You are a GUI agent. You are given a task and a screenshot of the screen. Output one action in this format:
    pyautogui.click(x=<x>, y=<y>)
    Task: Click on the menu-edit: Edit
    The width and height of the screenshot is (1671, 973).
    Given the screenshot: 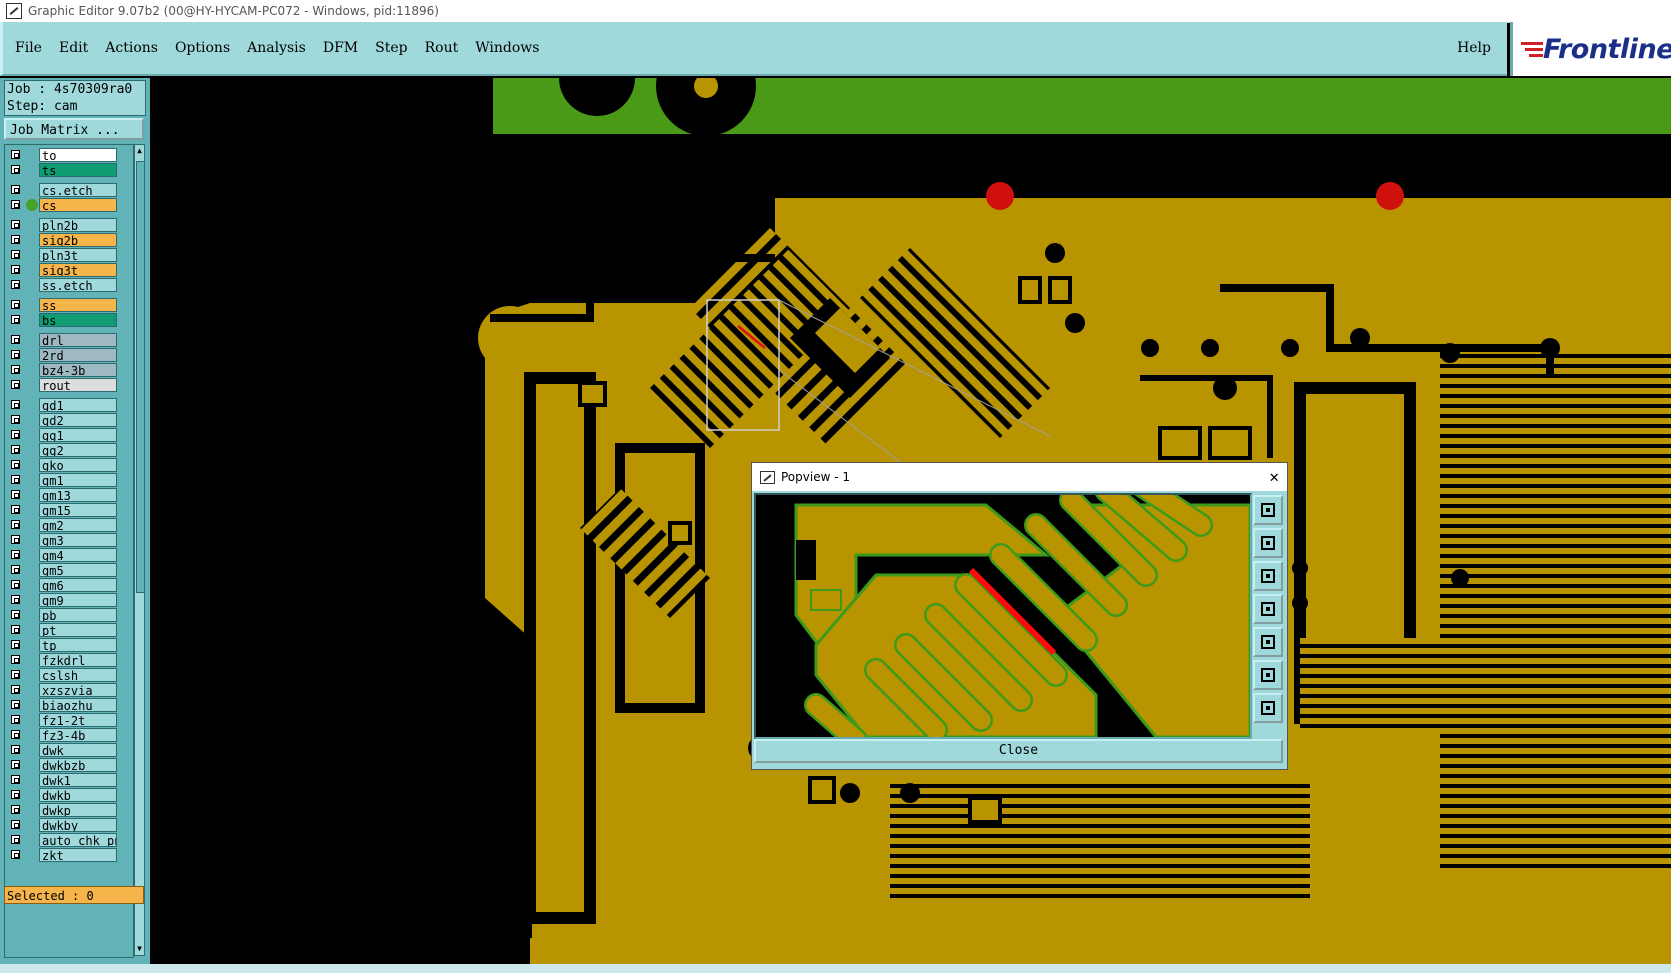 What is the action you would take?
    pyautogui.click(x=73, y=48)
    